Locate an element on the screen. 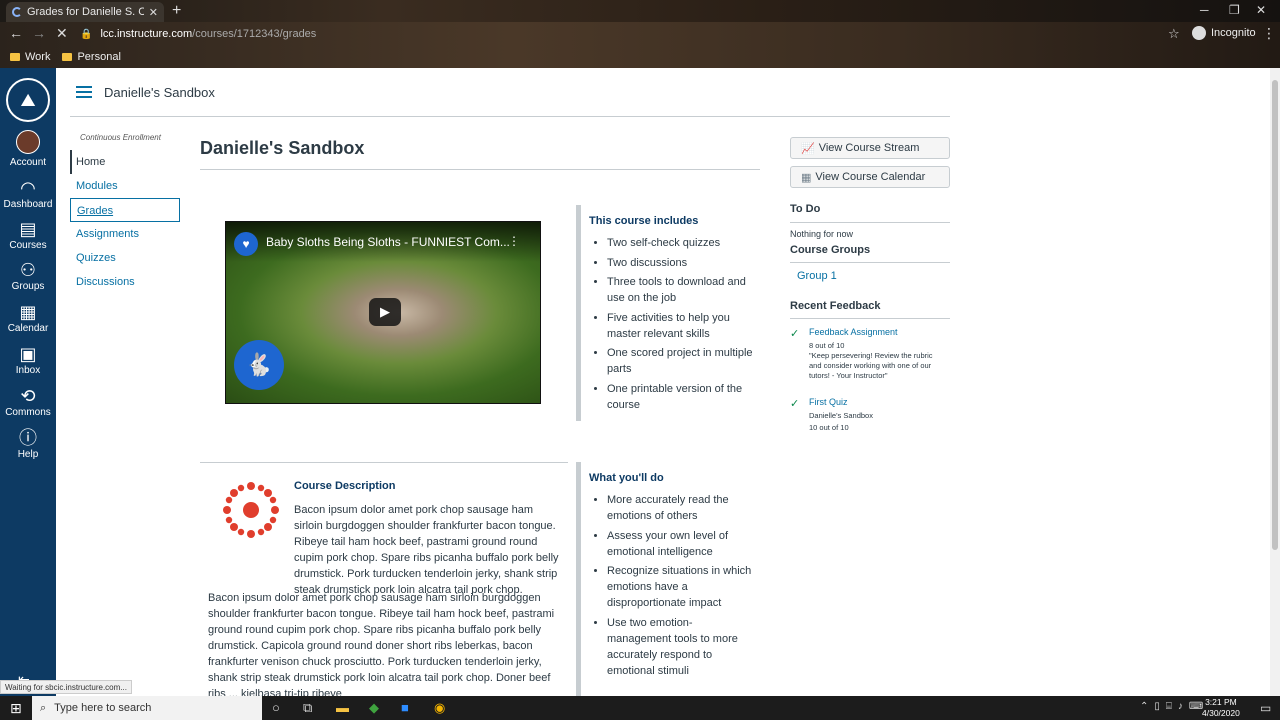 The height and width of the screenshot is (720, 1280). global-nav-label: Groups is located at coordinates (28, 286).